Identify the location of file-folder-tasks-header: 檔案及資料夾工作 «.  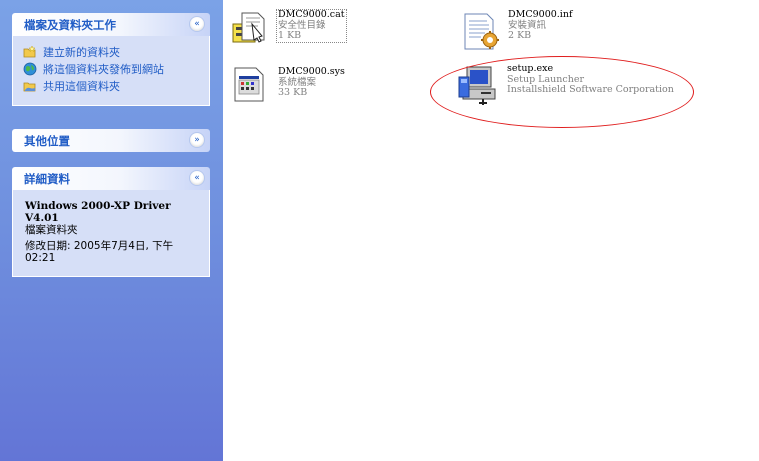
(111, 24).